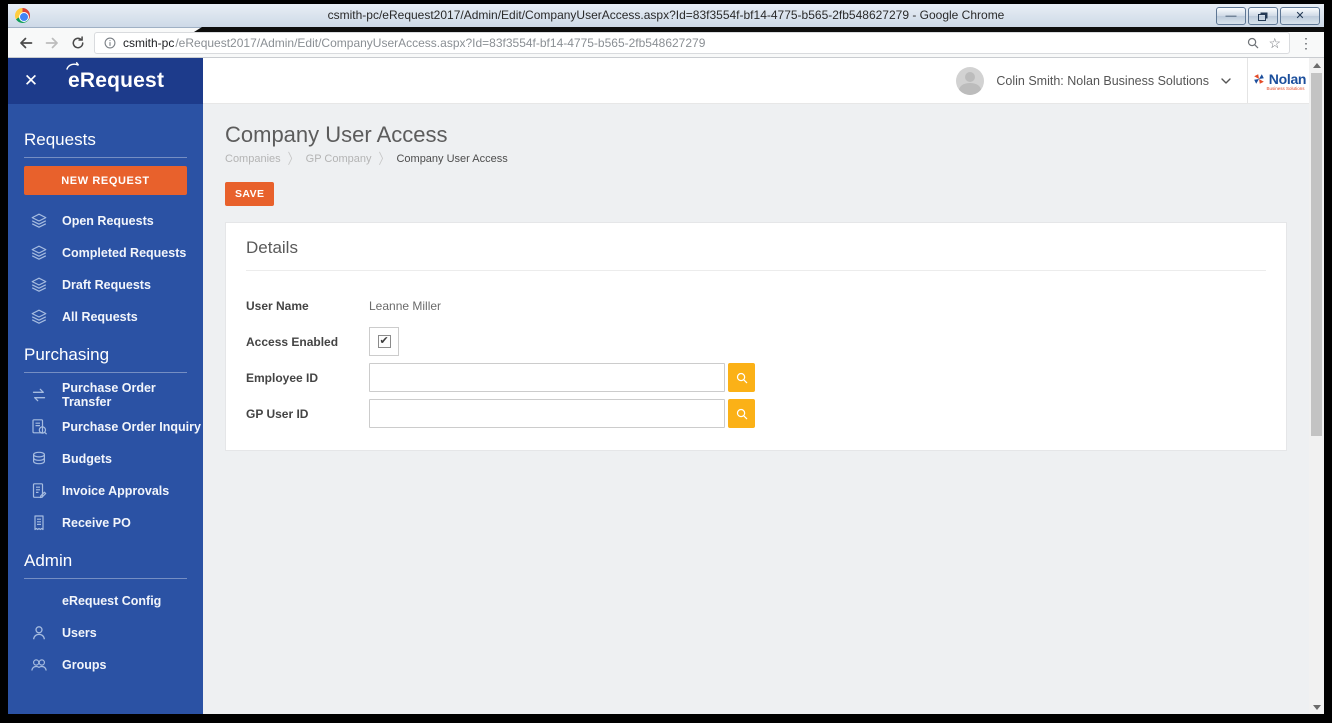 This screenshot has height=723, width=1332. What do you see at coordinates (1287, 78) in the screenshot?
I see `nolan-brand-name: Nolan` at bounding box center [1287, 78].